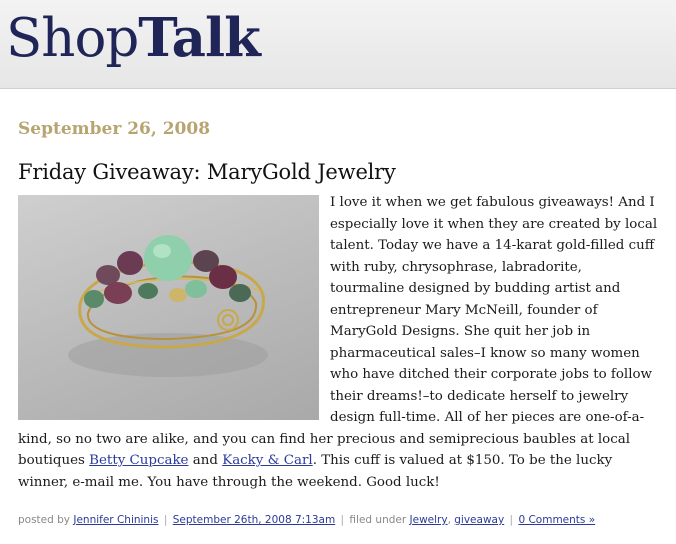  I want to click on meta-timestamp-link: September 26th, 2008 7:13am, so click(254, 520).